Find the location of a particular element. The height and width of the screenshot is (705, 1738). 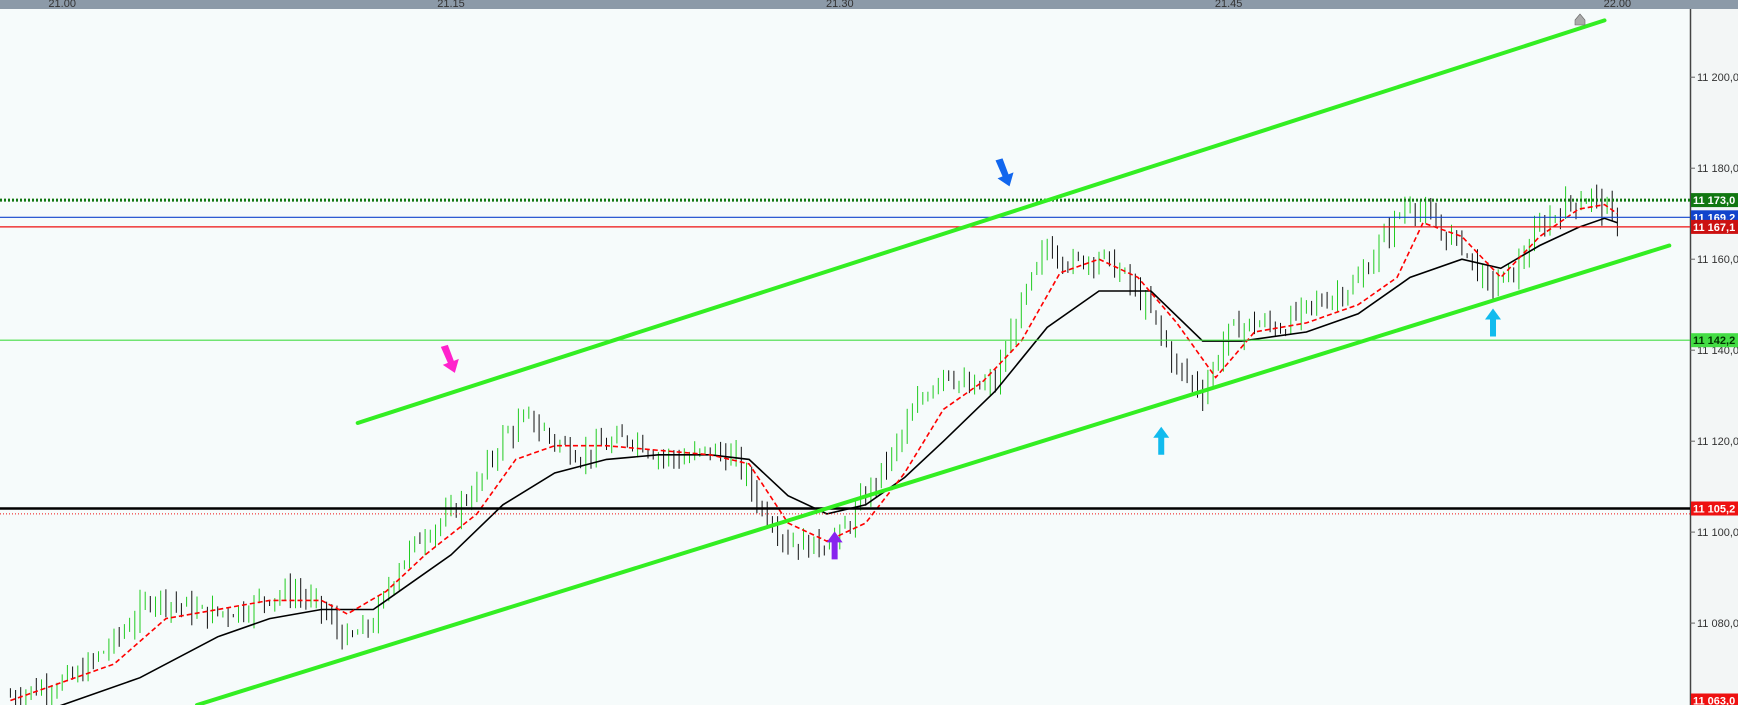

price-level-tag: 11 142,2 is located at coordinates (1714, 340).